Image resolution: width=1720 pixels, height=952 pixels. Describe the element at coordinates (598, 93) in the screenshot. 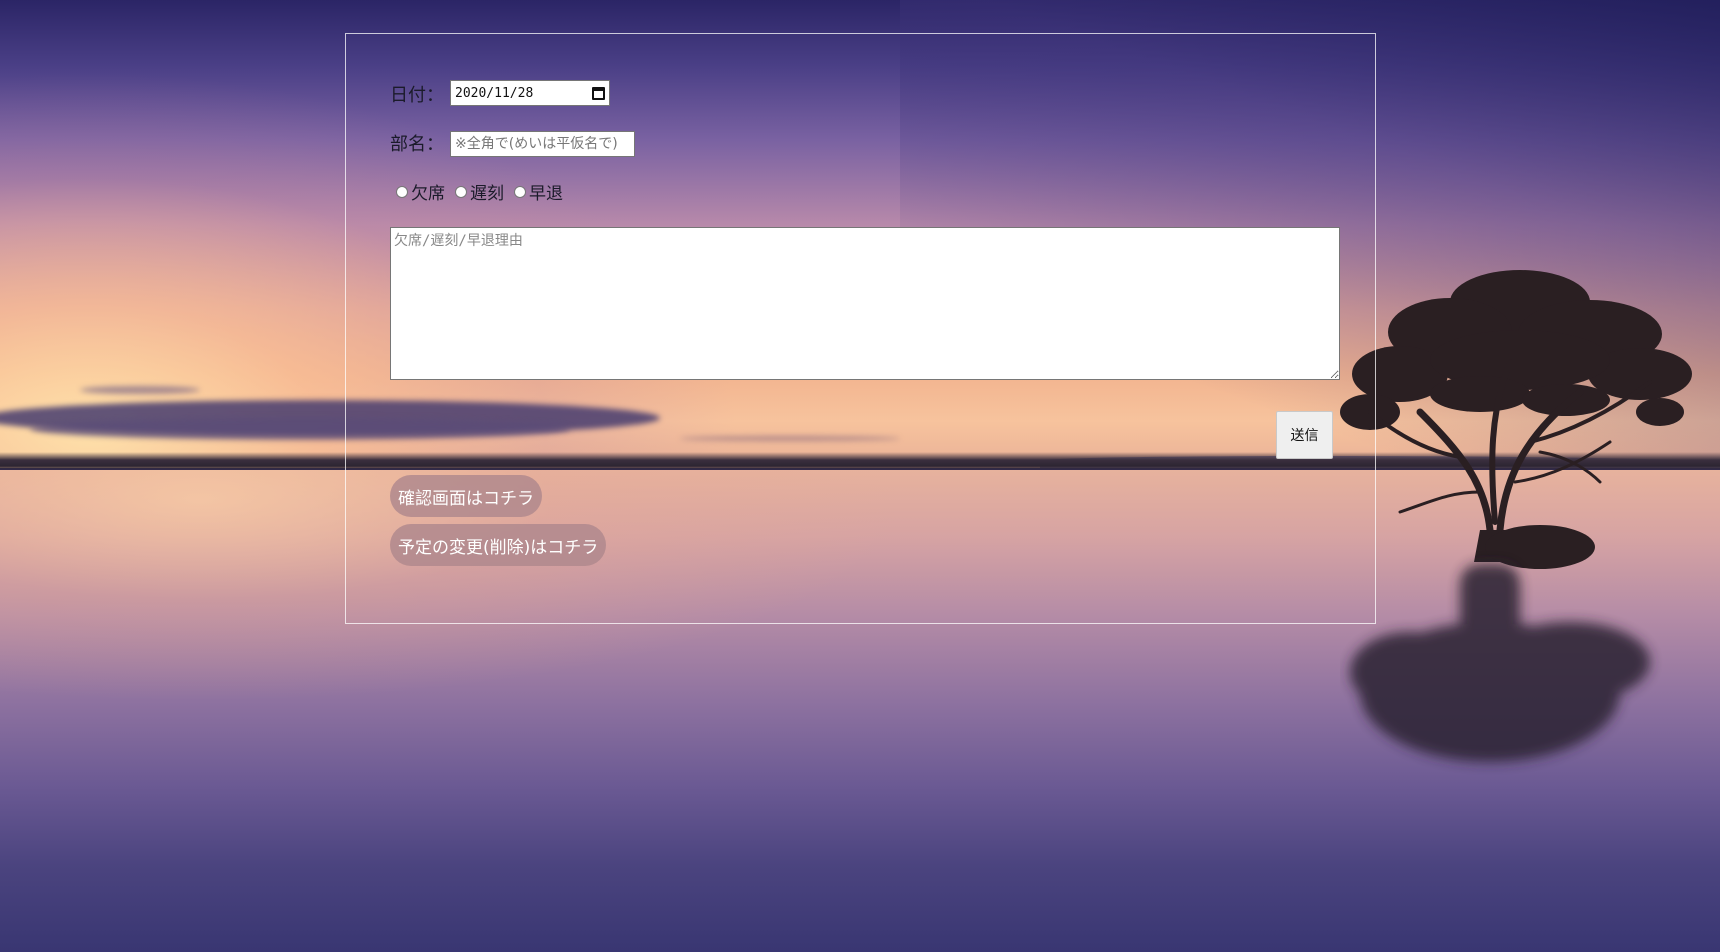

I see `calendar-icon` at that location.